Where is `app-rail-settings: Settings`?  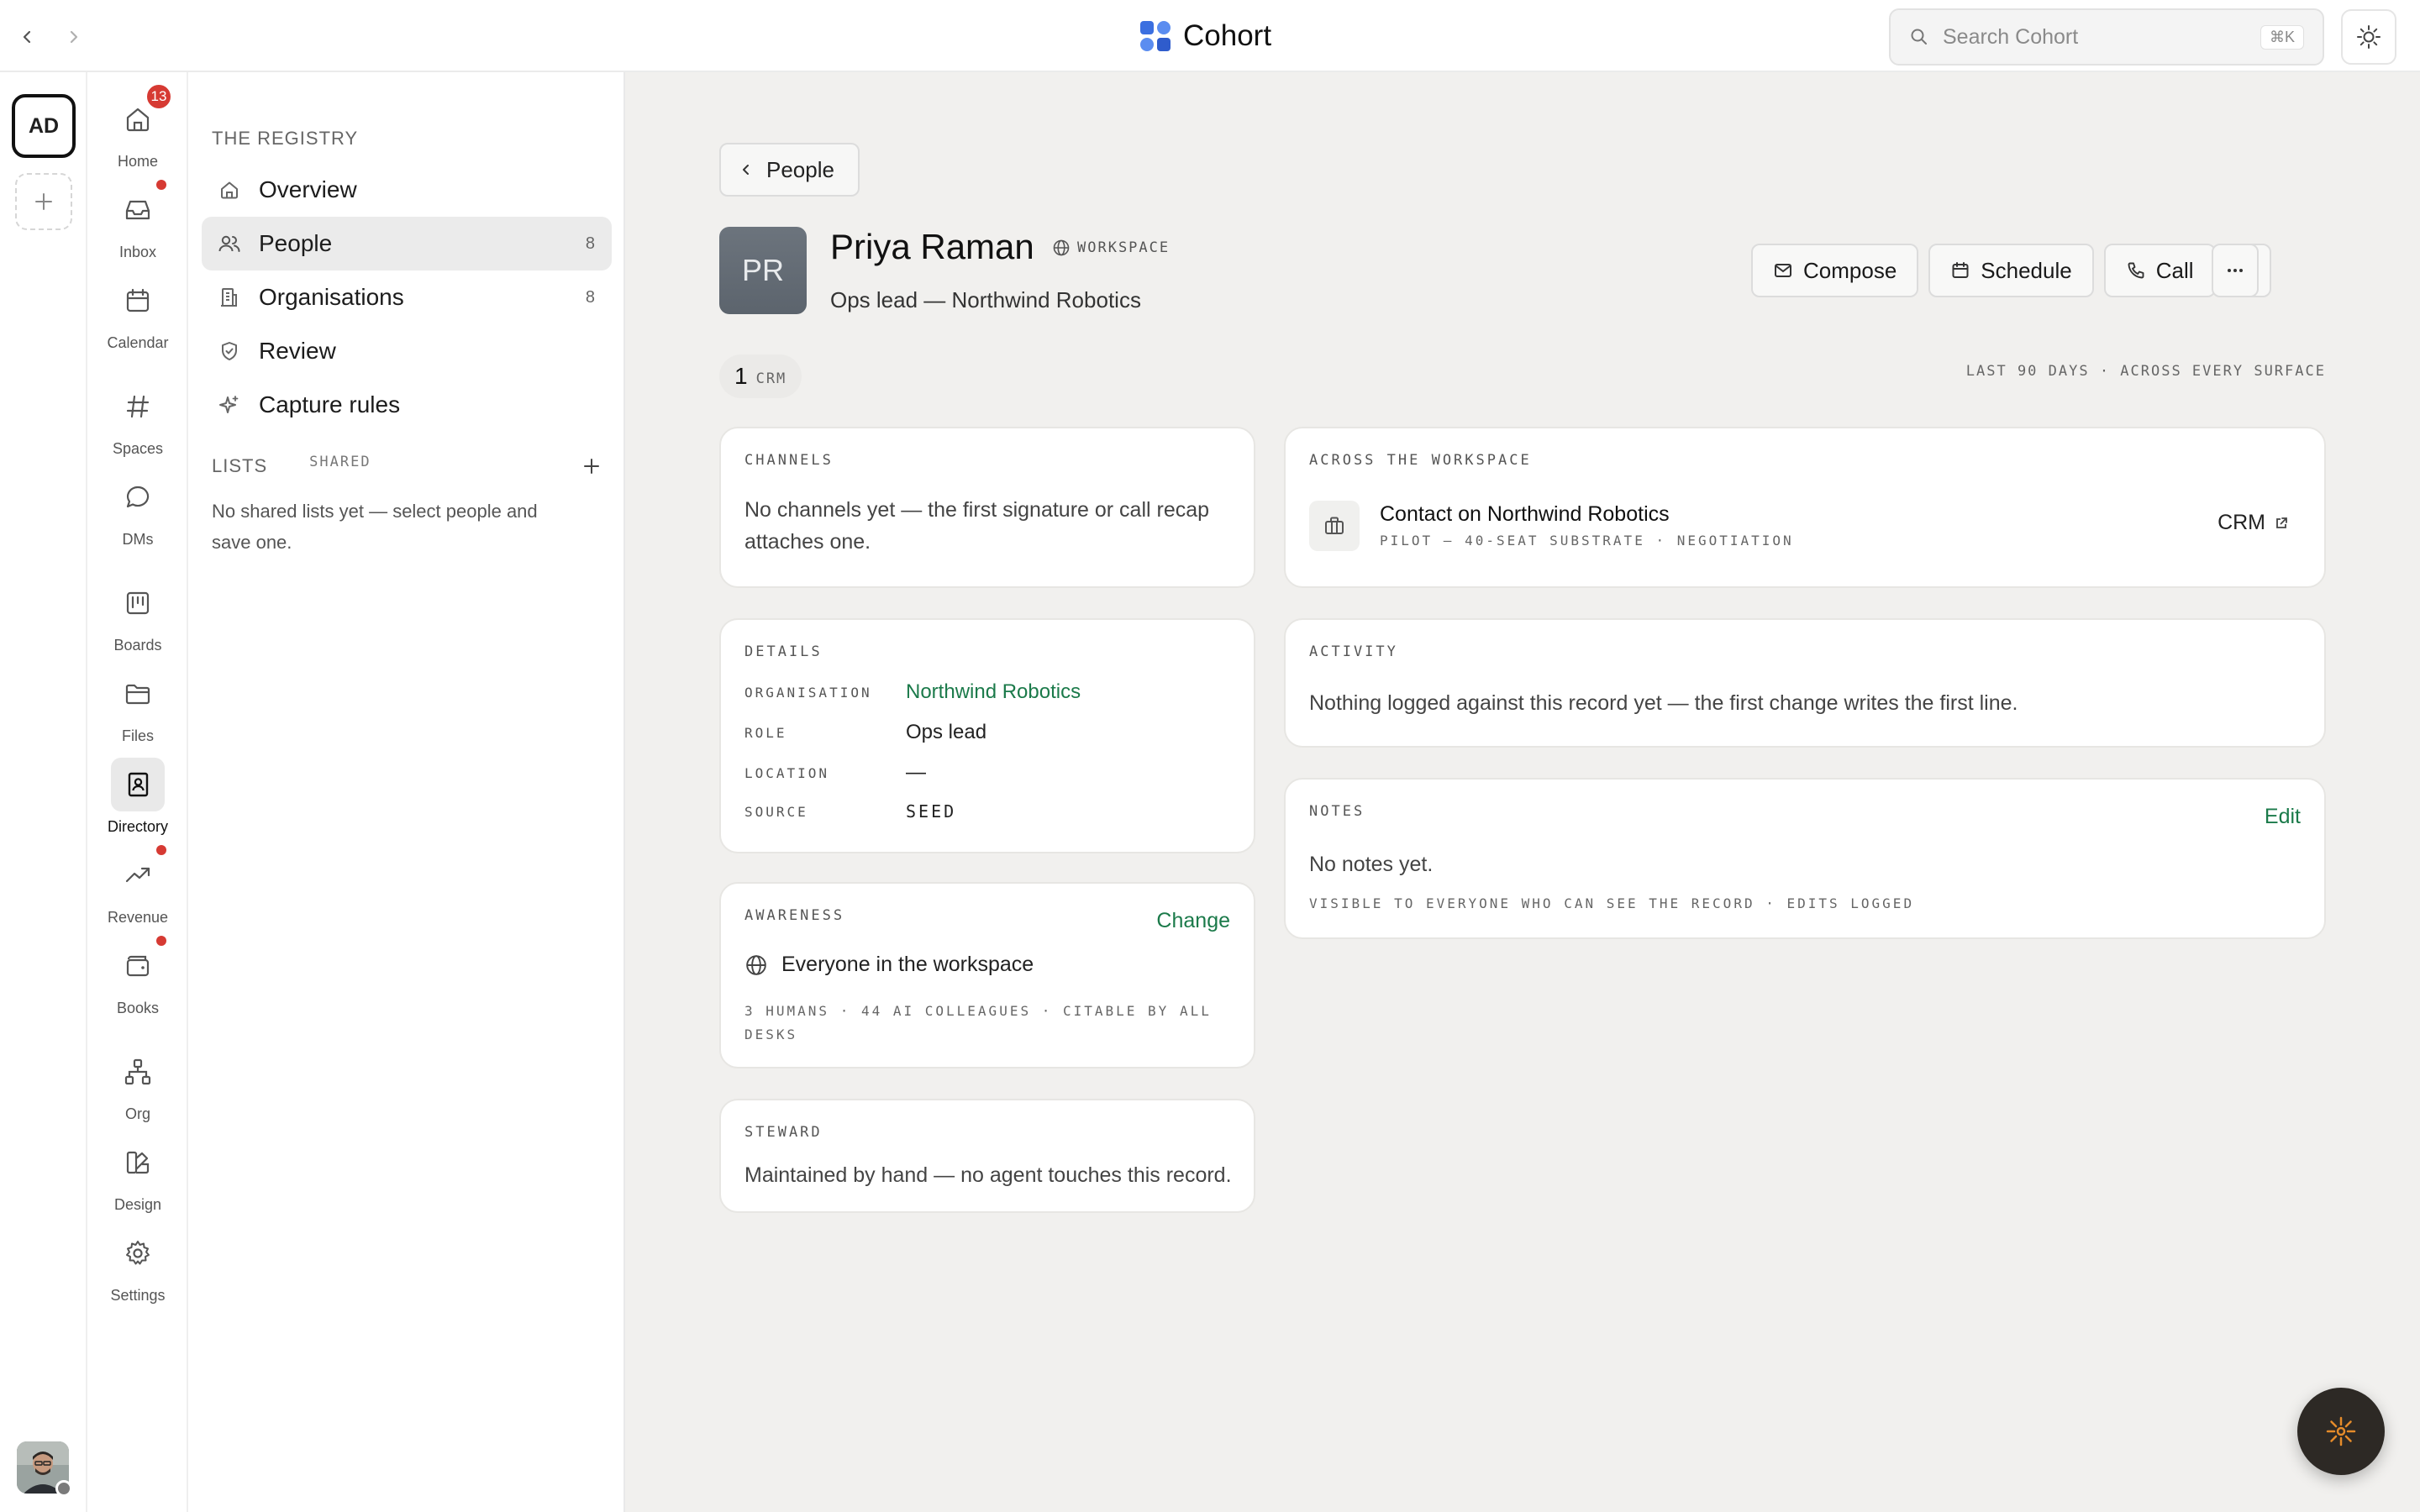 app-rail-settings: Settings is located at coordinates (138, 1265).